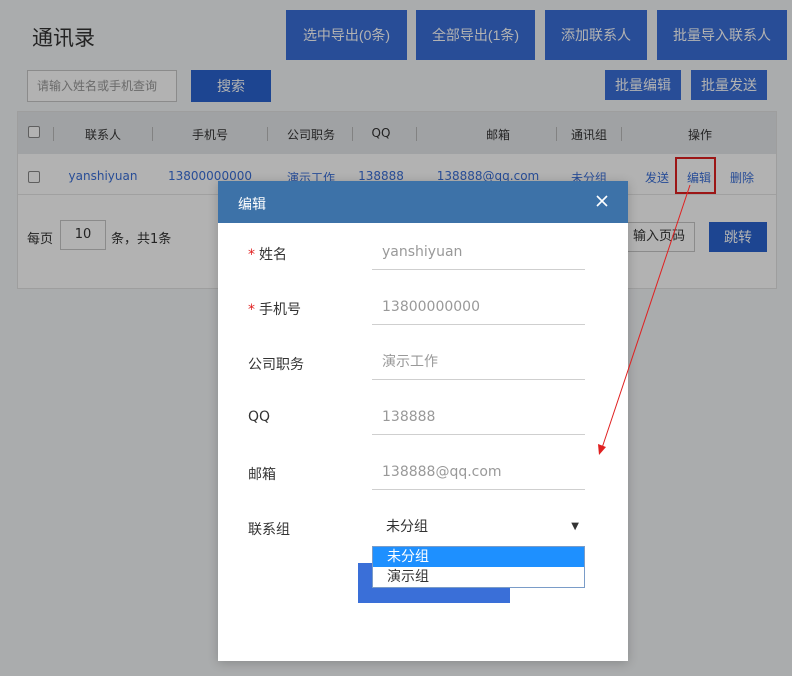 The image size is (792, 676). What do you see at coordinates (262, 475) in the screenshot?
I see `email-label: 邮箱` at bounding box center [262, 475].